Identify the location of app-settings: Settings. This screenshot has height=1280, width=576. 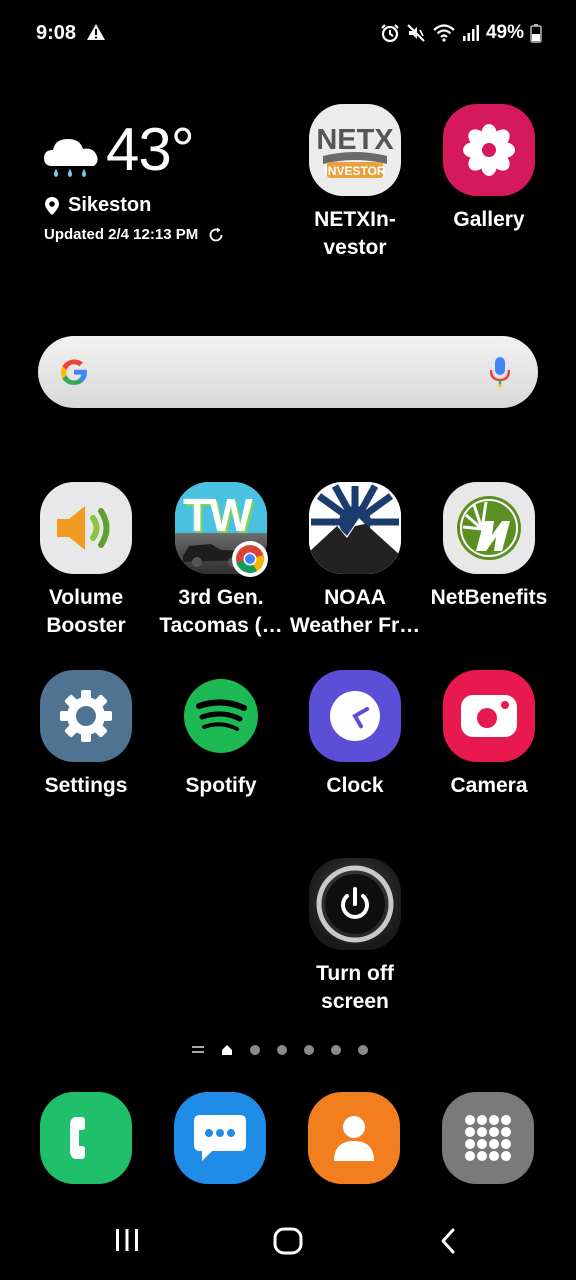
(86, 735).